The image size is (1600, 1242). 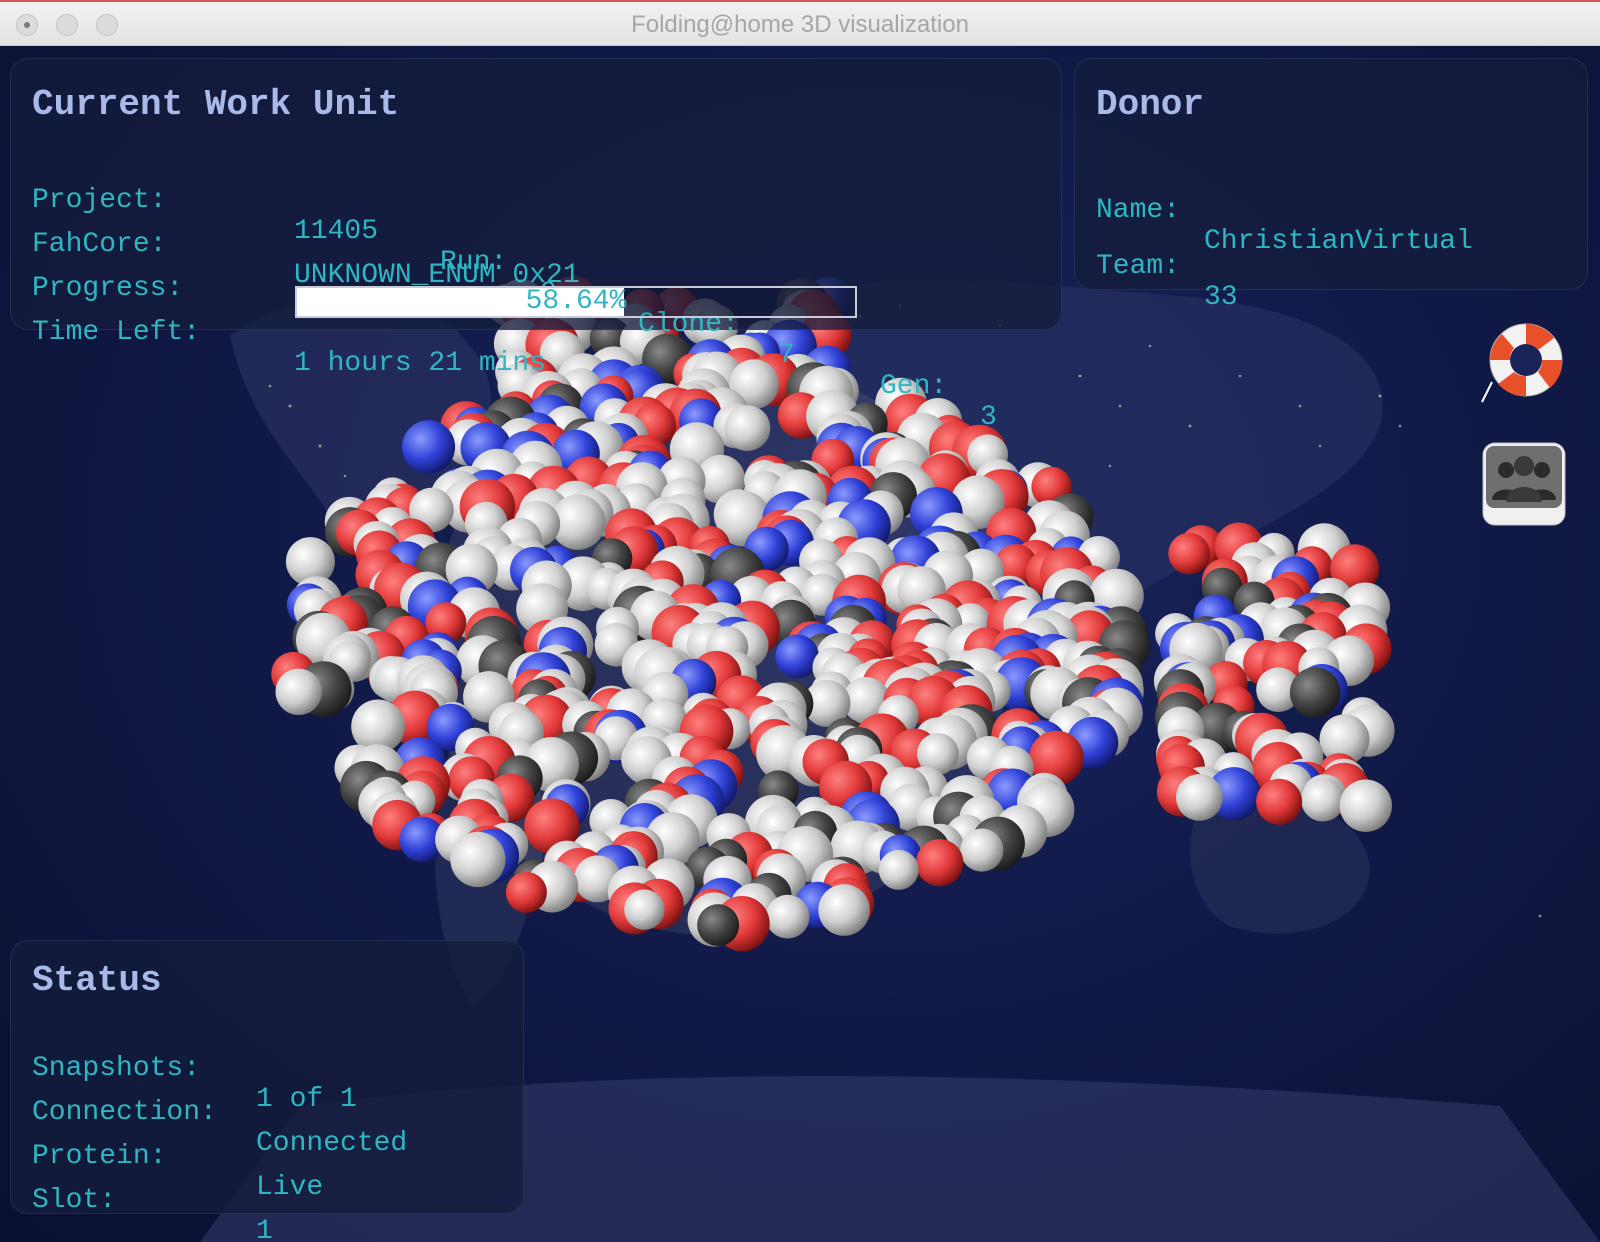 What do you see at coordinates (988, 417) in the screenshot?
I see `gen-value: 3` at bounding box center [988, 417].